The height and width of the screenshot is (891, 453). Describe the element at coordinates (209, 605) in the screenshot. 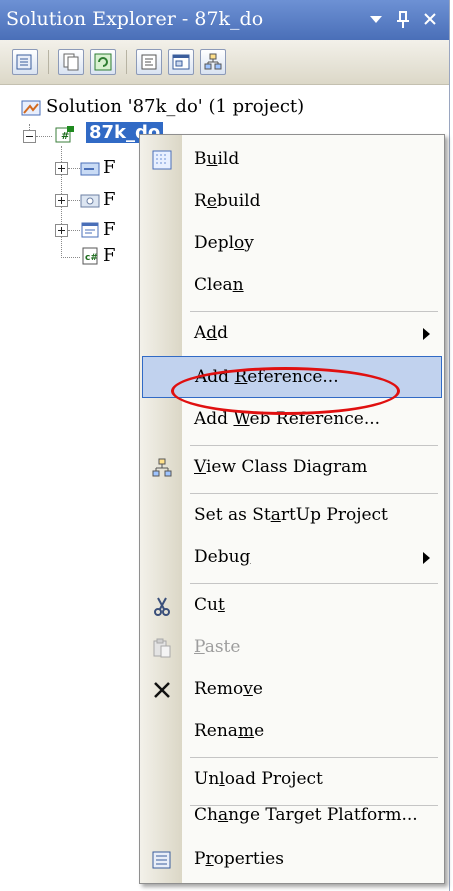

I see `menu-item-label: Cut` at that location.